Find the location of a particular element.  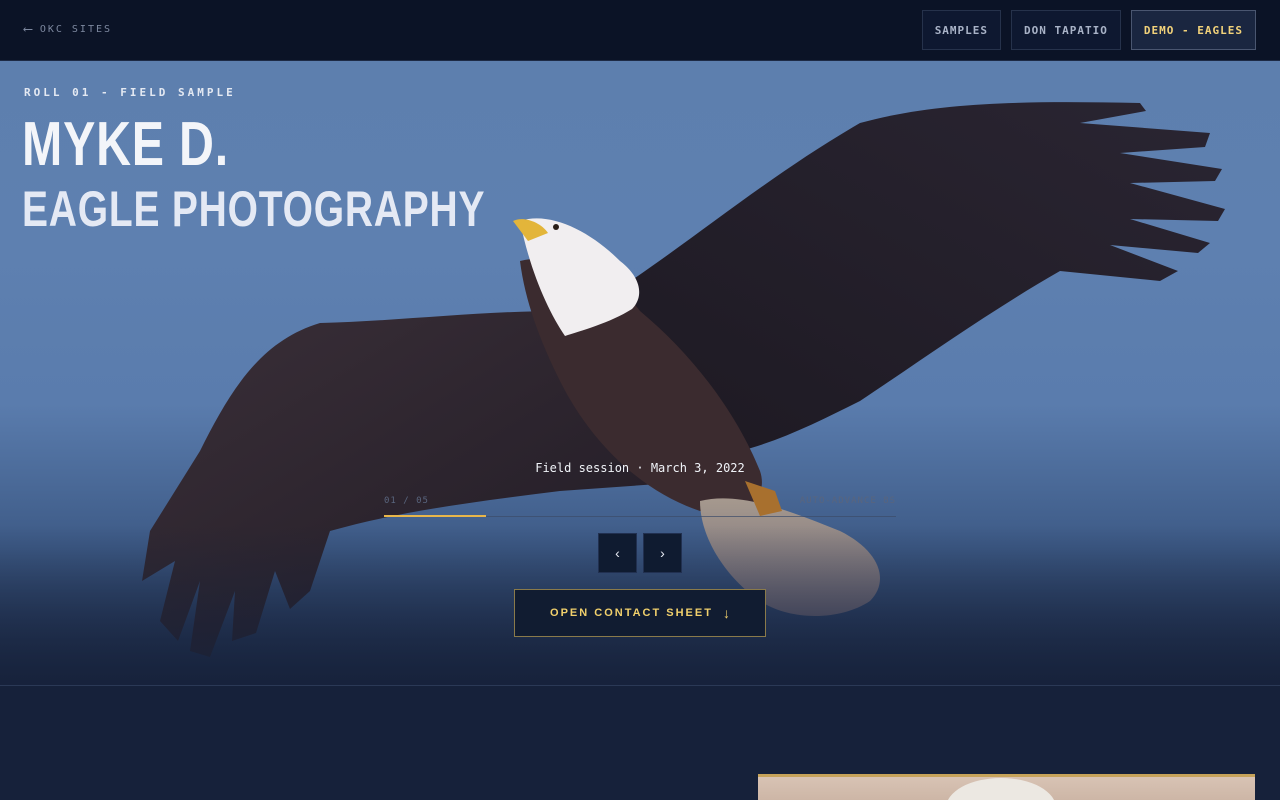

slide-arrows: ‹ › is located at coordinates (640, 553).